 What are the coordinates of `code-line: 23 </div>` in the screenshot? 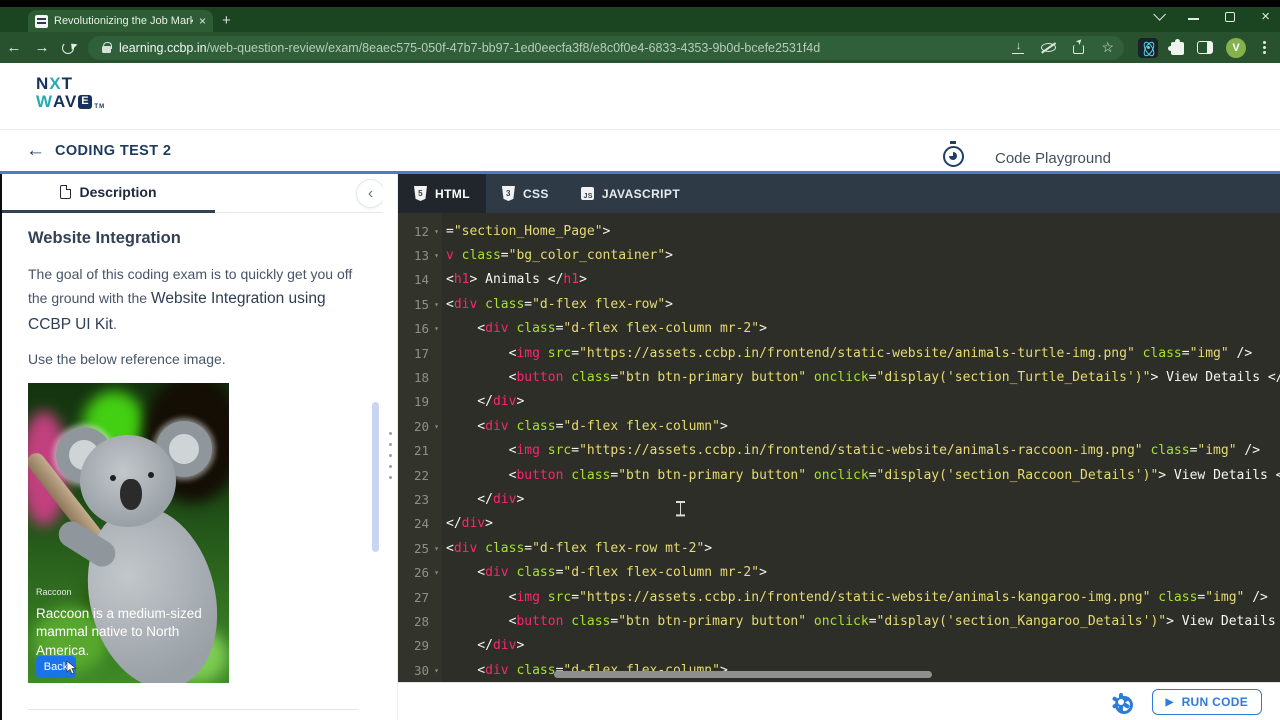 It's located at (839, 499).